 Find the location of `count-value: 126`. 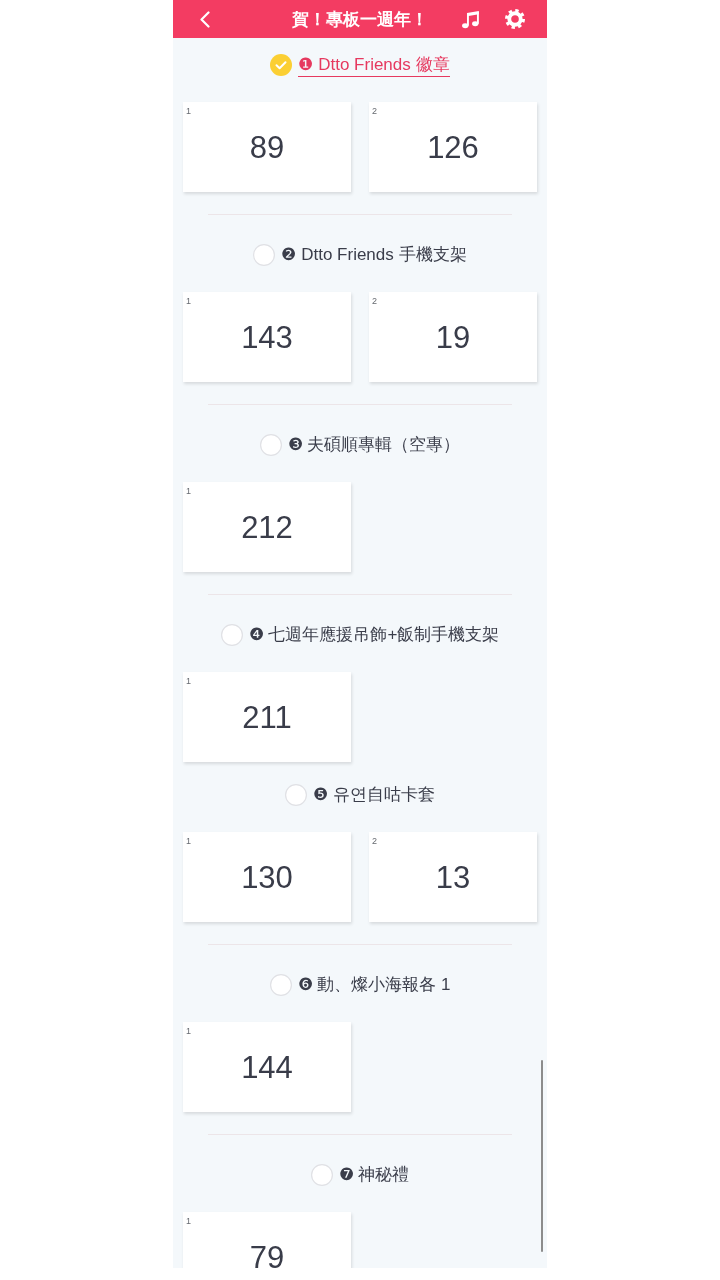

count-value: 126 is located at coordinates (453, 147).